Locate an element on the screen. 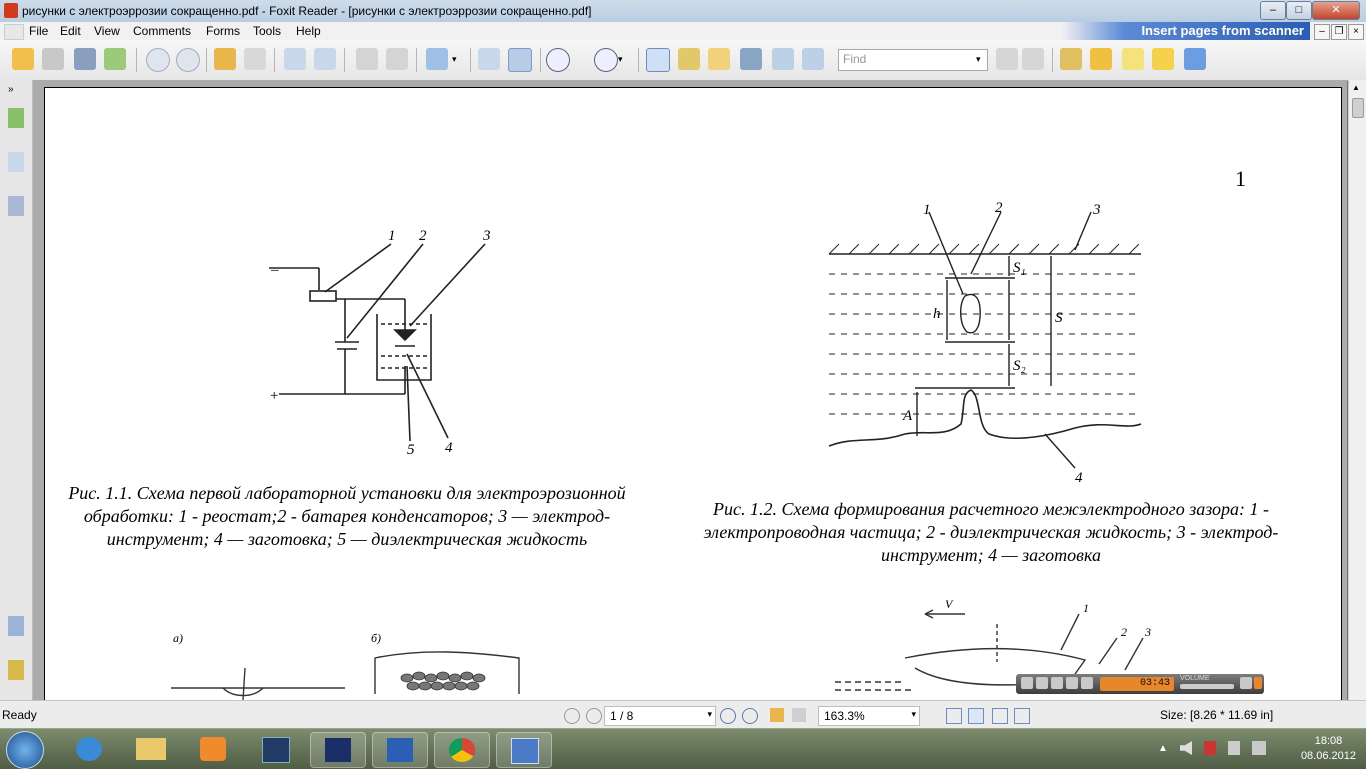 The height and width of the screenshot is (769, 1366). scroll-thumb is located at coordinates (1358, 108).